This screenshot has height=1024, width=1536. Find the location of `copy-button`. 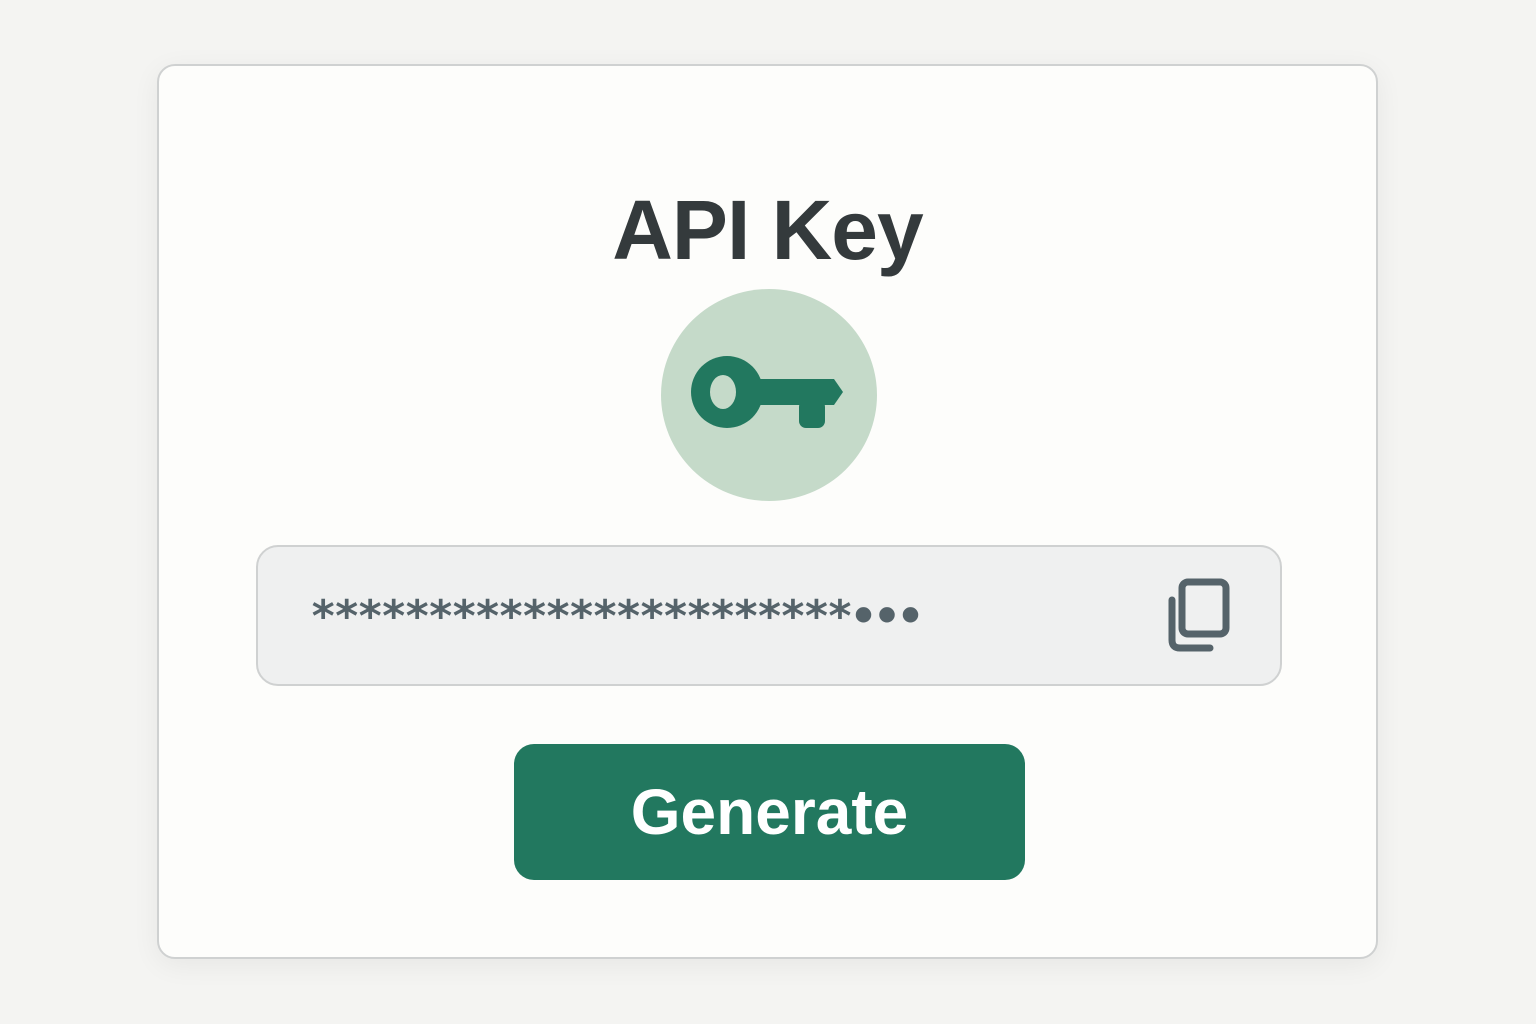

copy-button is located at coordinates (1198, 617).